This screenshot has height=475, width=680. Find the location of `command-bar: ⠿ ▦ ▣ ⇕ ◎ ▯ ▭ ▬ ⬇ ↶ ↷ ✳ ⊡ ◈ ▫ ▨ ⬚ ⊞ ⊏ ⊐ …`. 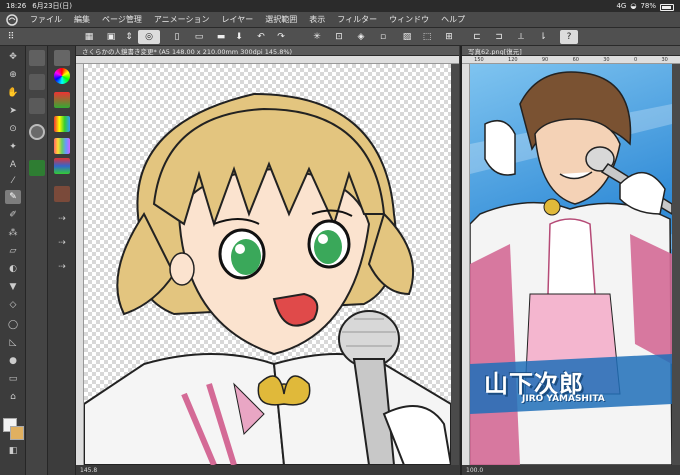

command-bar: ⠿ ▦ ▣ ⇕ ◎ ▯ ▭ ▬ ⬇ ↶ ↷ ✳ ⊡ ◈ ▫ ▨ ⬚ ⊞ ⊏ ⊐ … is located at coordinates (340, 37).